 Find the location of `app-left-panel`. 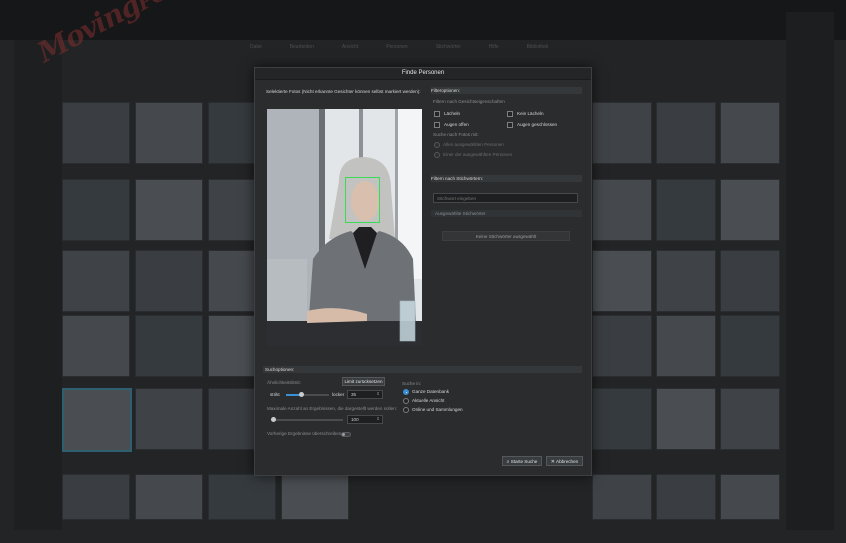

app-left-panel is located at coordinates (38, 285).